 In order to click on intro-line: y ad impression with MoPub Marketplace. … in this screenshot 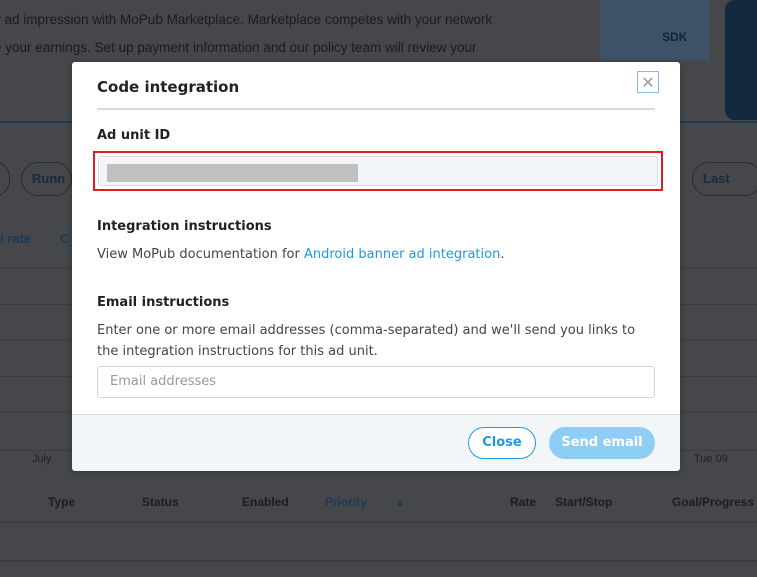, I will do `click(246, 19)`.